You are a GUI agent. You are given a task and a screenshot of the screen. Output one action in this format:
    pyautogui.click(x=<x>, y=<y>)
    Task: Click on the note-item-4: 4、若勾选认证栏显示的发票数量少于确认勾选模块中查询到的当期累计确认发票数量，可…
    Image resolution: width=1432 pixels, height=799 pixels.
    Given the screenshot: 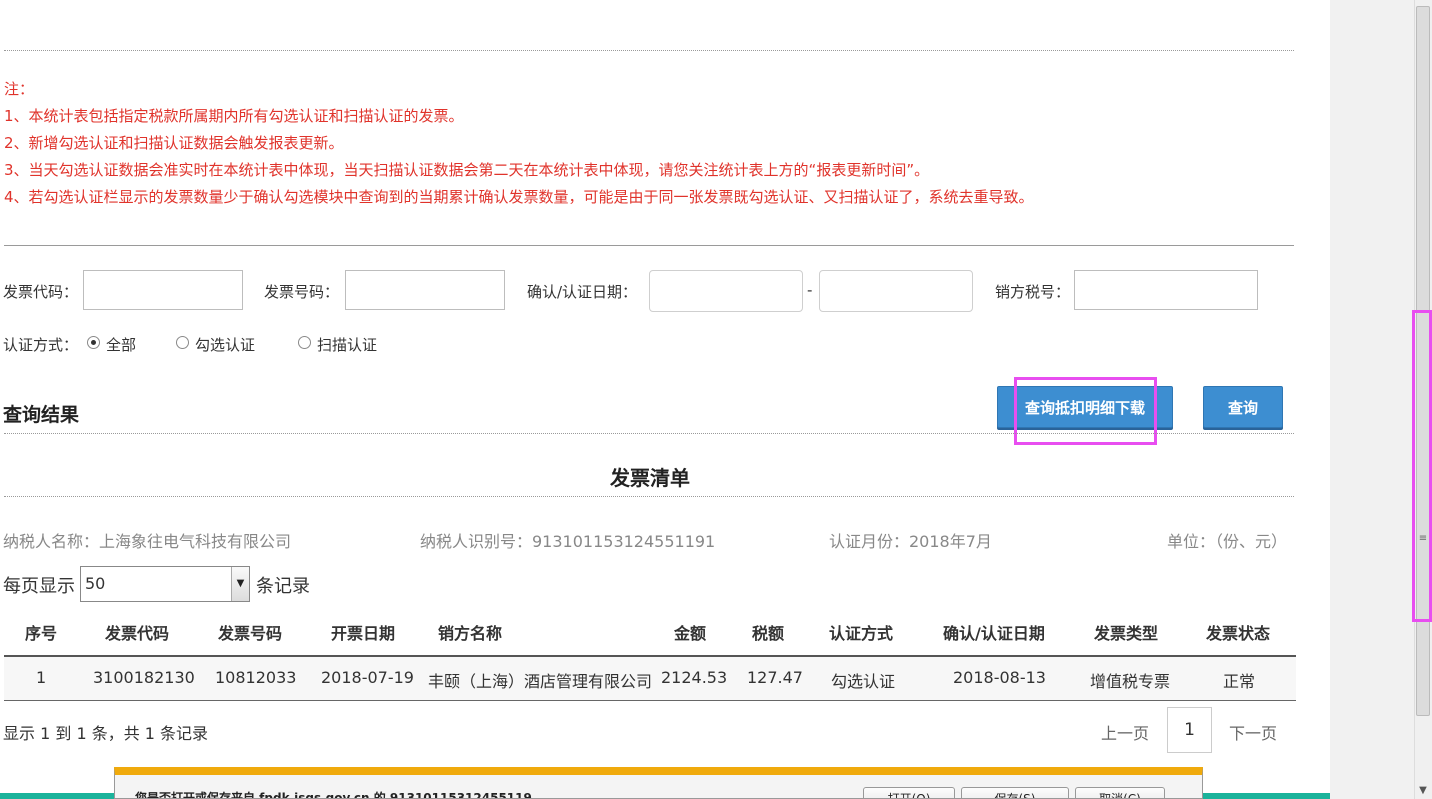 What is the action you would take?
    pyautogui.click(x=519, y=197)
    